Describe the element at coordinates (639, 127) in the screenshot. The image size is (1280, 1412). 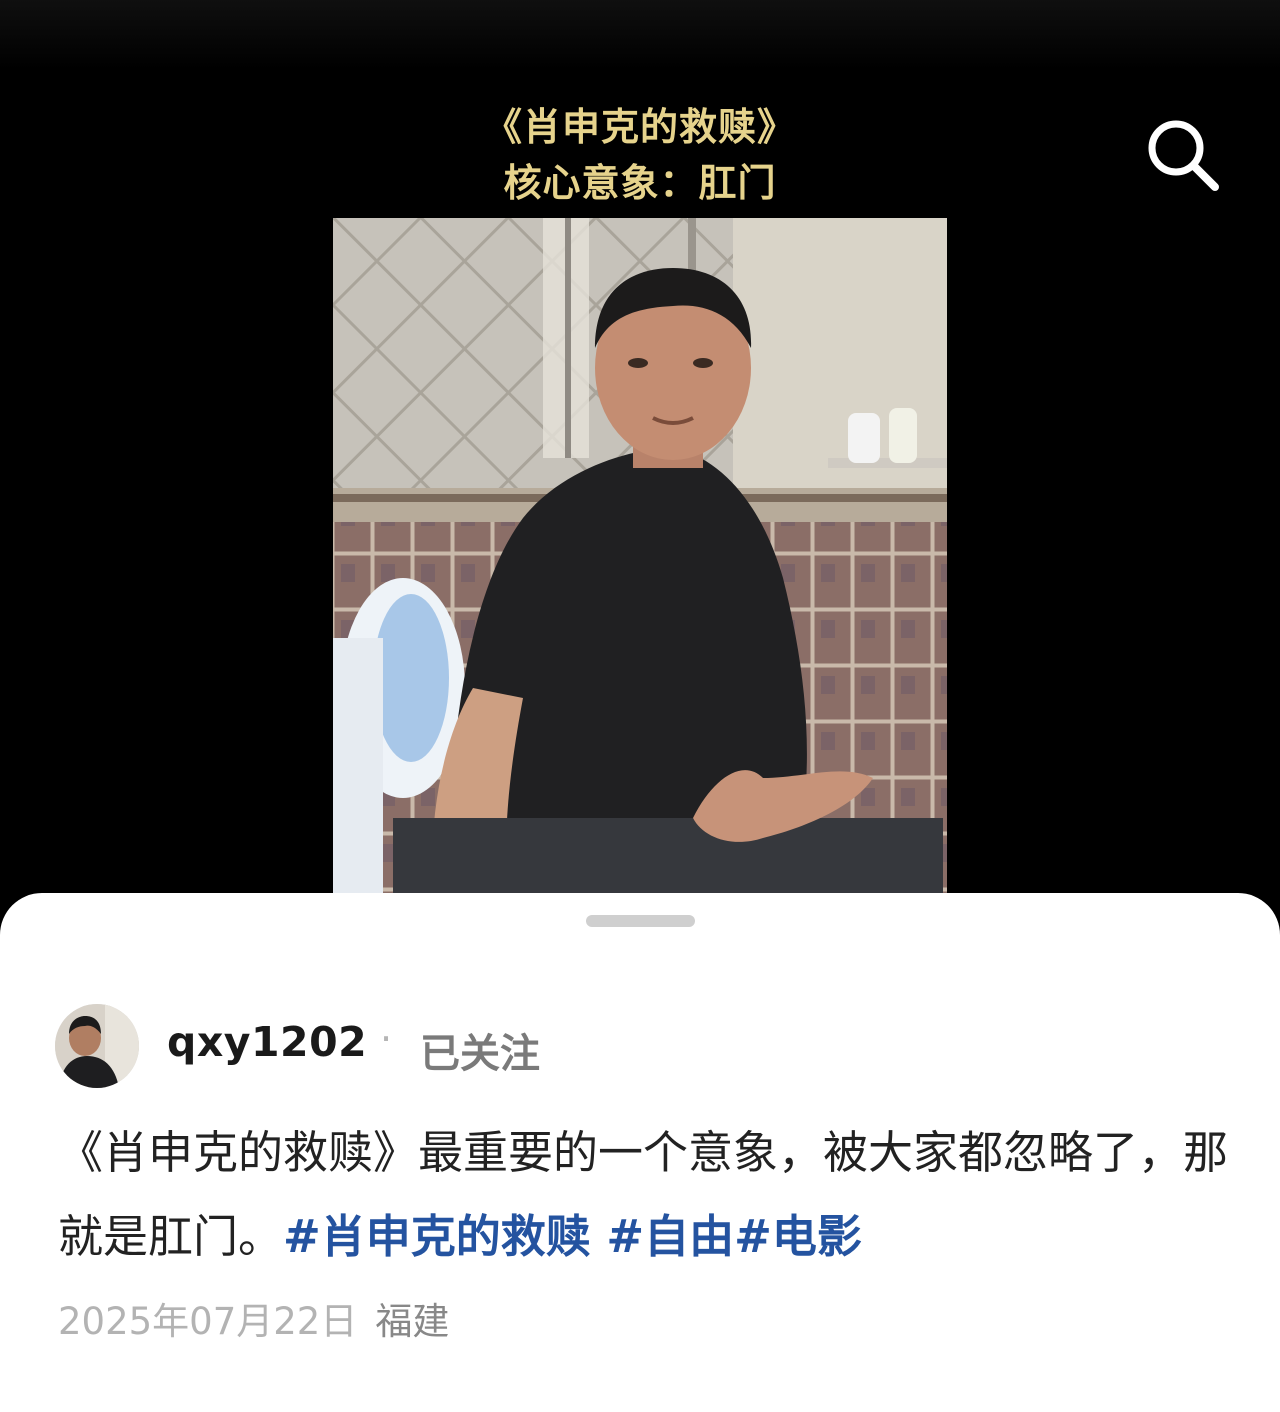
I see `video-title: 《肖申克的救赎》` at that location.